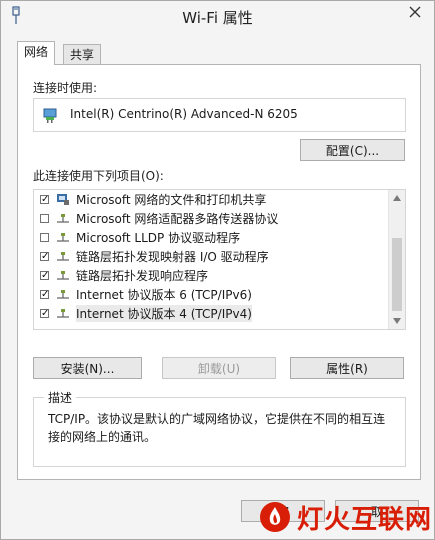 The image size is (435, 540). Describe the element at coordinates (60, 397) in the screenshot. I see `description-title: 描述` at that location.